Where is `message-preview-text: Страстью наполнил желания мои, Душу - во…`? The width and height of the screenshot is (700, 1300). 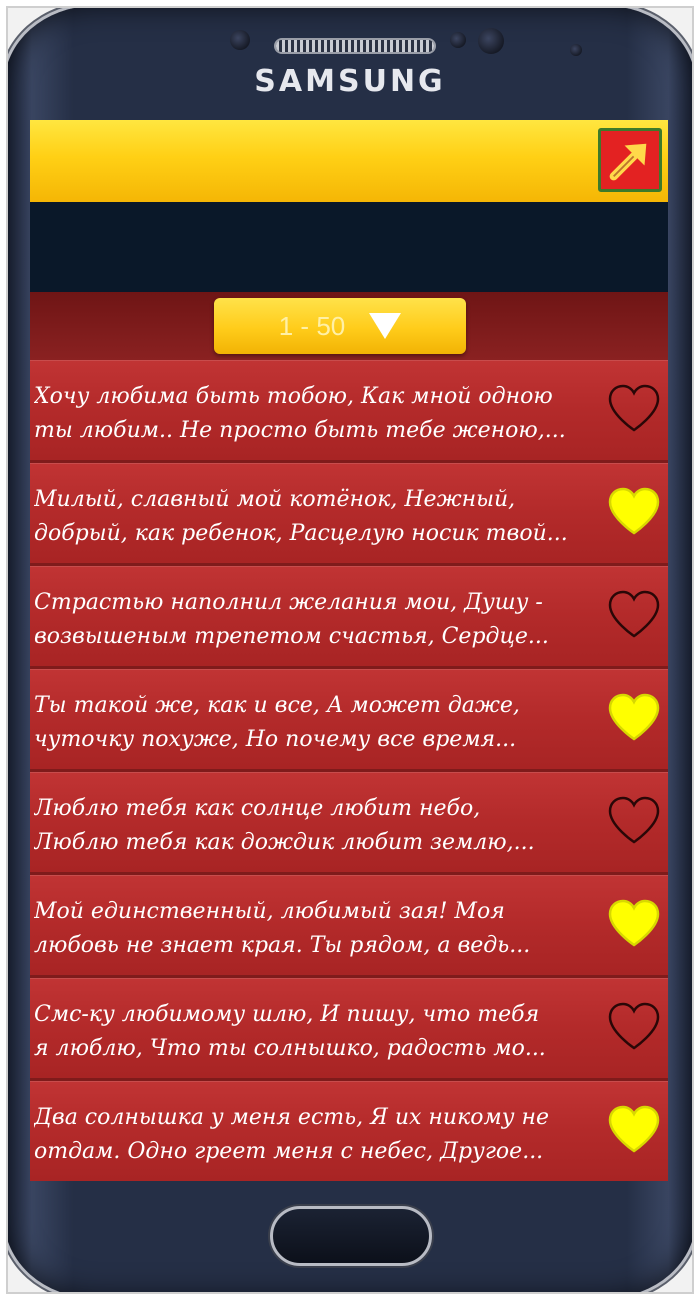
message-preview-text: Страстью наполнил желания мои, Душу - во… is located at coordinates (291, 619).